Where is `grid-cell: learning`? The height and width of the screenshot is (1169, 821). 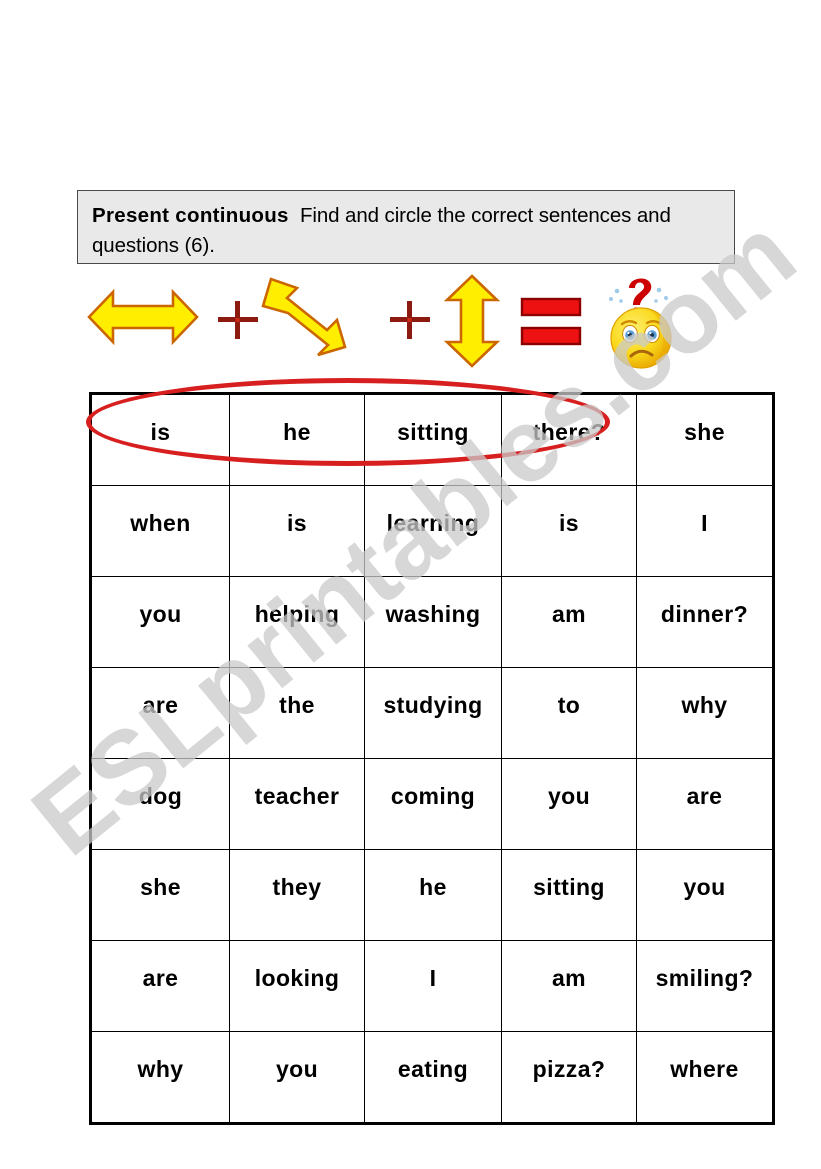
grid-cell: learning is located at coordinates (433, 531).